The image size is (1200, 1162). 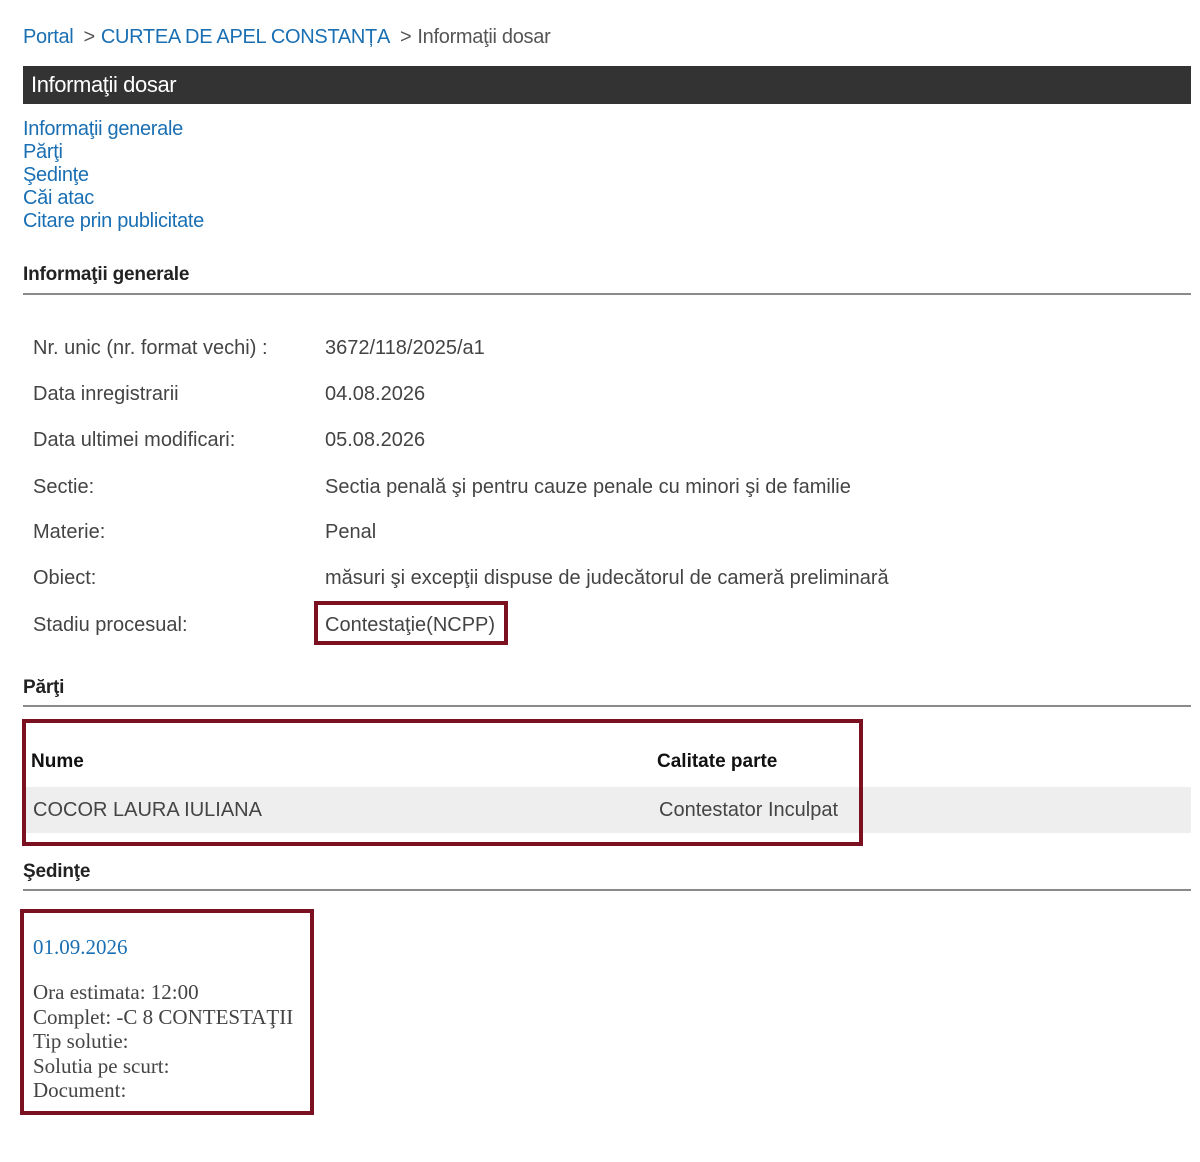 What do you see at coordinates (484, 37) in the screenshot?
I see `breadcrumb-current: Informaţii dosar` at bounding box center [484, 37].